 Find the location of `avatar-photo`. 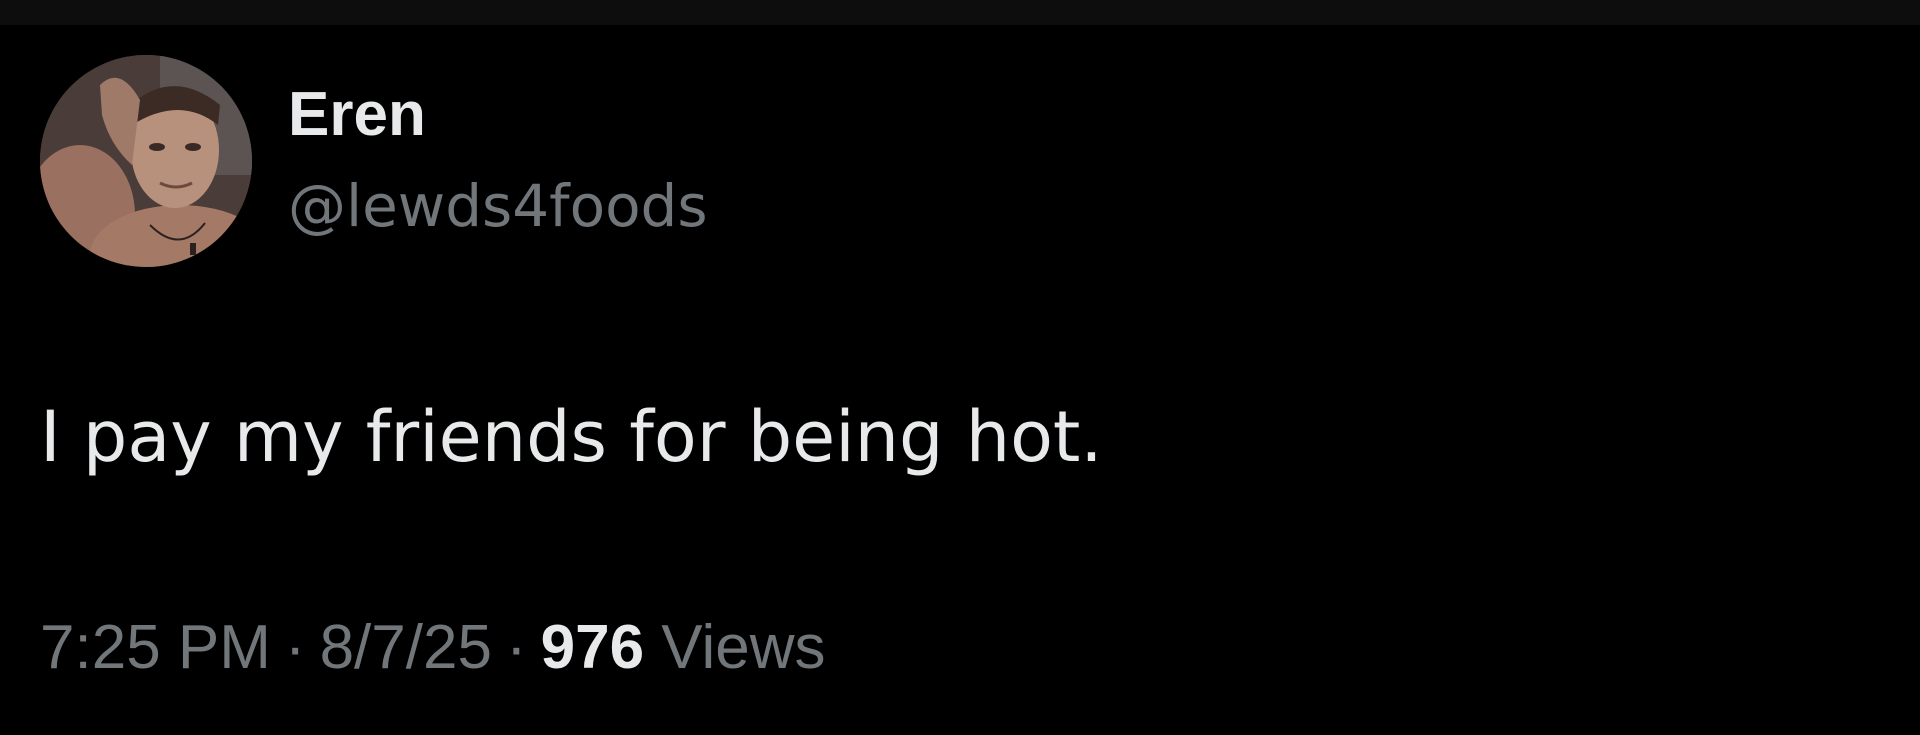

avatar-photo is located at coordinates (146, 161).